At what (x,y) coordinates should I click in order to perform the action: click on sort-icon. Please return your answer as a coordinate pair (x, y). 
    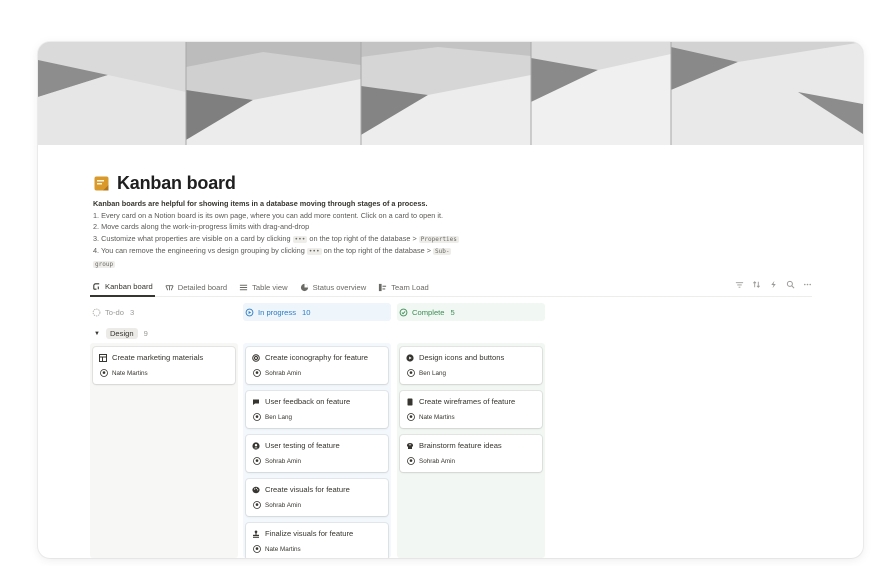
    Looking at the image, I should click on (756, 284).